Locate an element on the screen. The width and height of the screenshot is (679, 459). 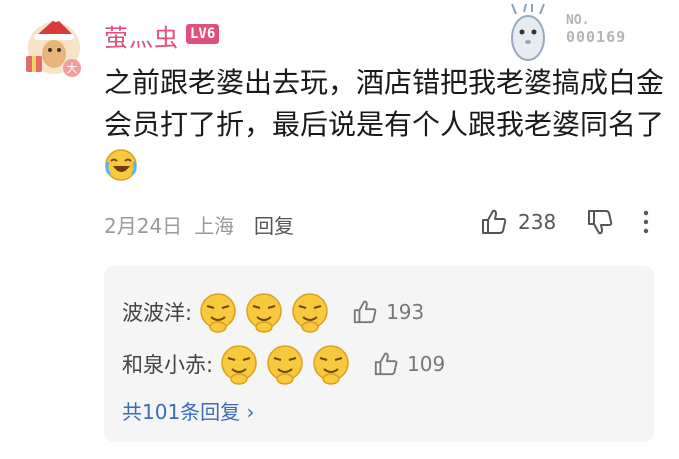
laughing-crying-emoji-icon is located at coordinates (121, 165).